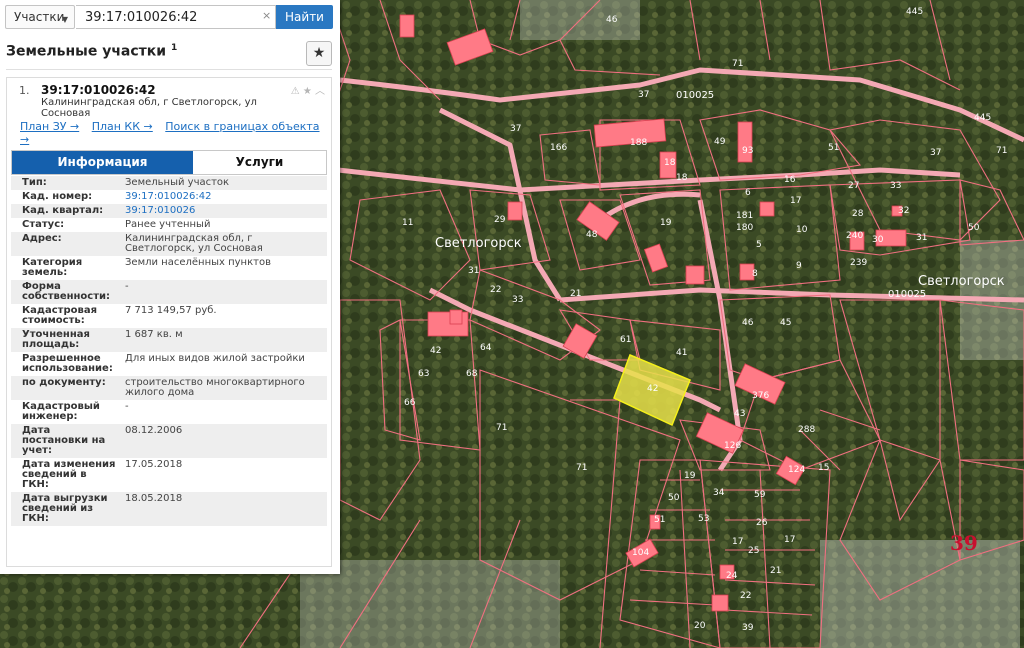 The height and width of the screenshot is (648, 1024). I want to click on parcel-number-label: 43, so click(739, 414).